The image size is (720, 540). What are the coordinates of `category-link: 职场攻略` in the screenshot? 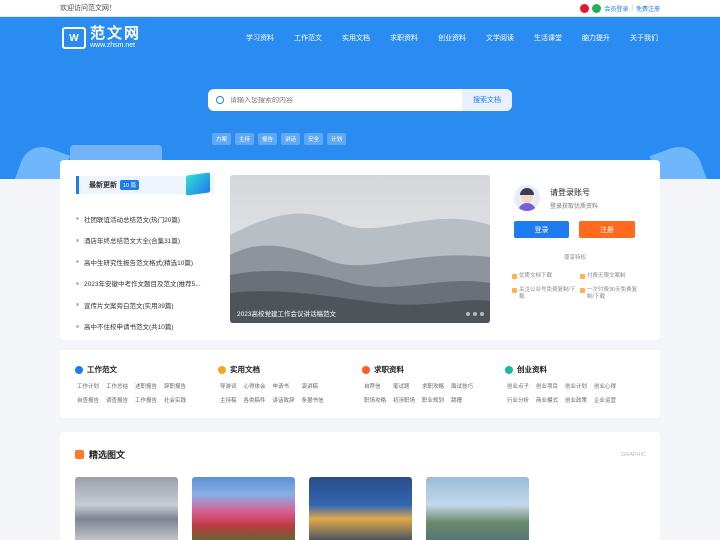 It's located at (375, 400).